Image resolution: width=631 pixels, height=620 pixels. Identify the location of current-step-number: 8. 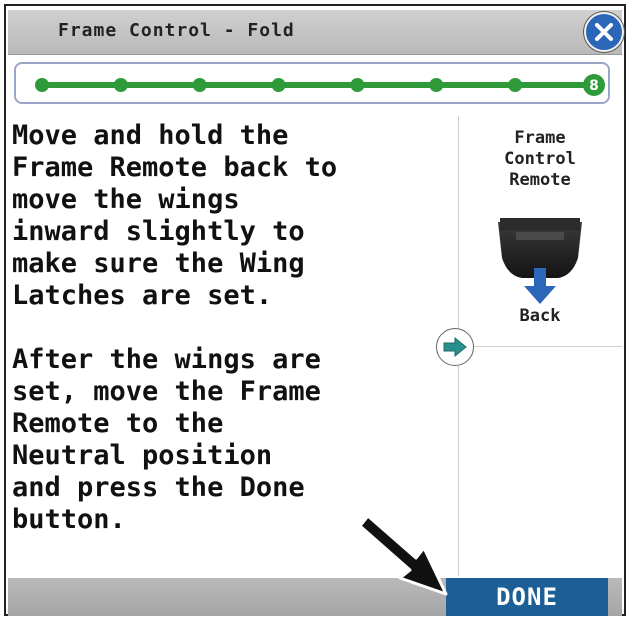
(594, 86).